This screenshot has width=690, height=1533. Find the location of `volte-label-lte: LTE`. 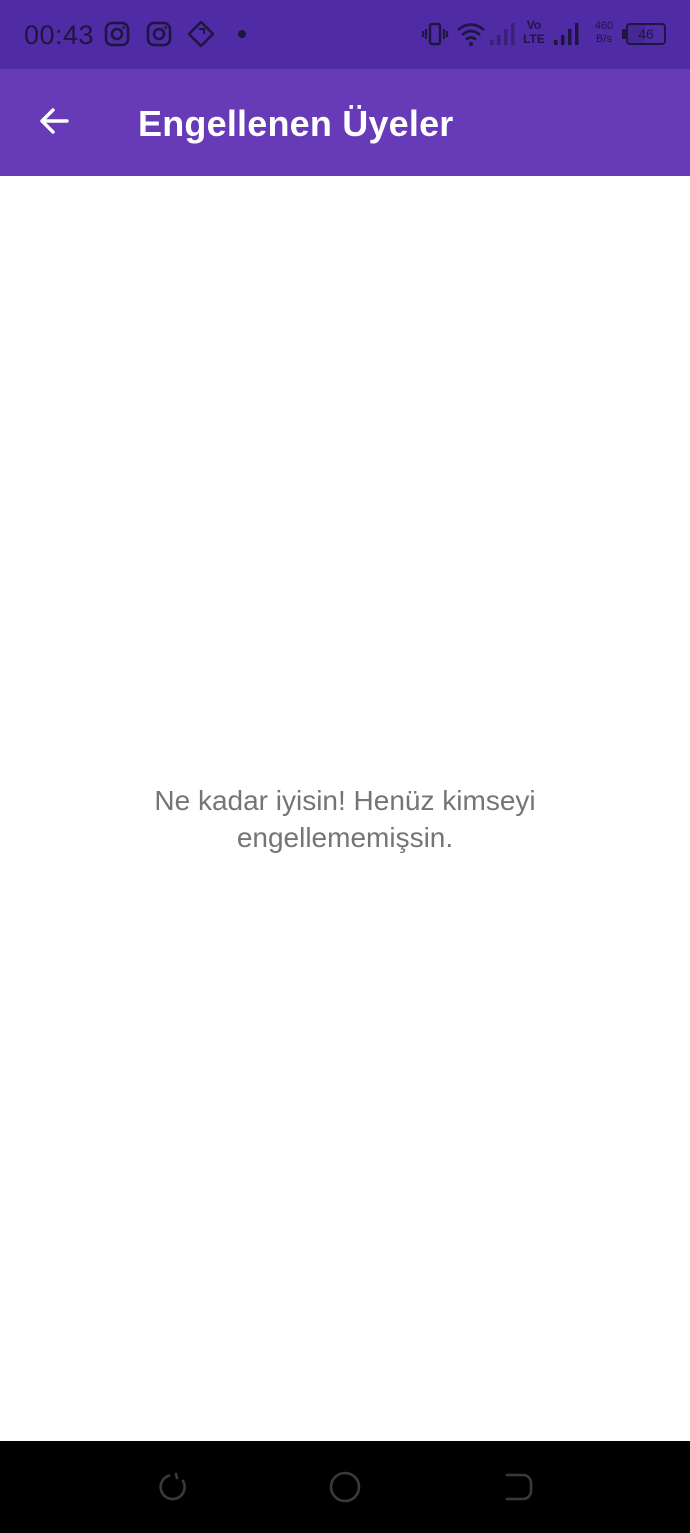

volte-label-lte: LTE is located at coordinates (534, 39).